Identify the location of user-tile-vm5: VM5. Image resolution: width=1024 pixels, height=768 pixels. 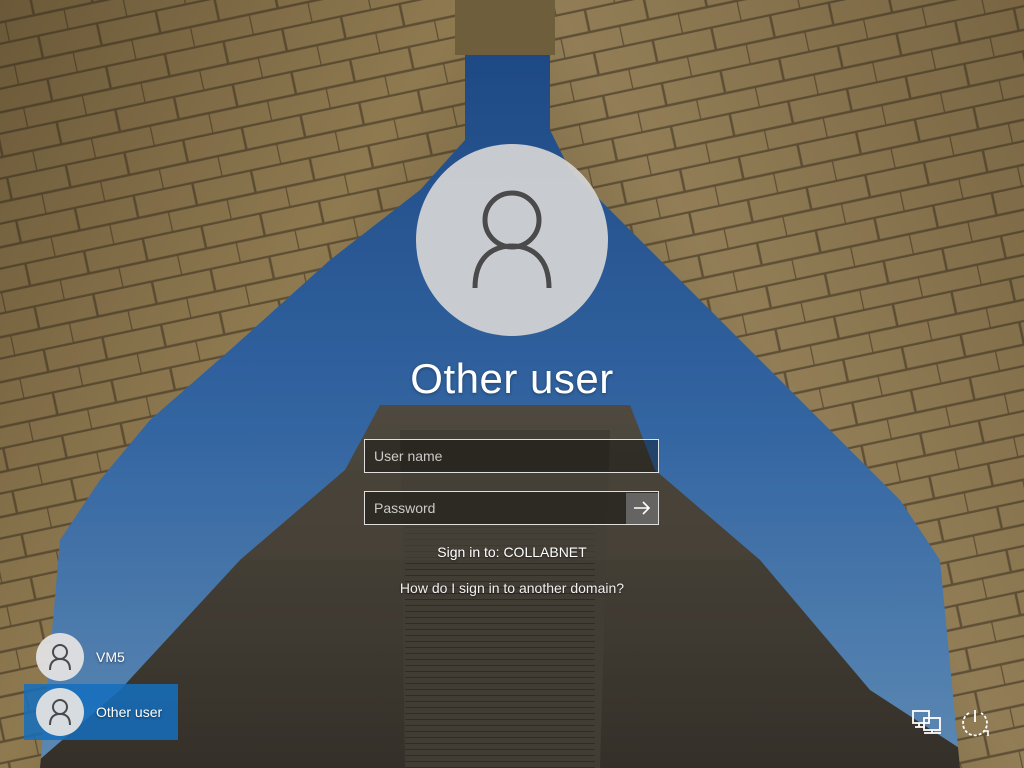
(101, 657).